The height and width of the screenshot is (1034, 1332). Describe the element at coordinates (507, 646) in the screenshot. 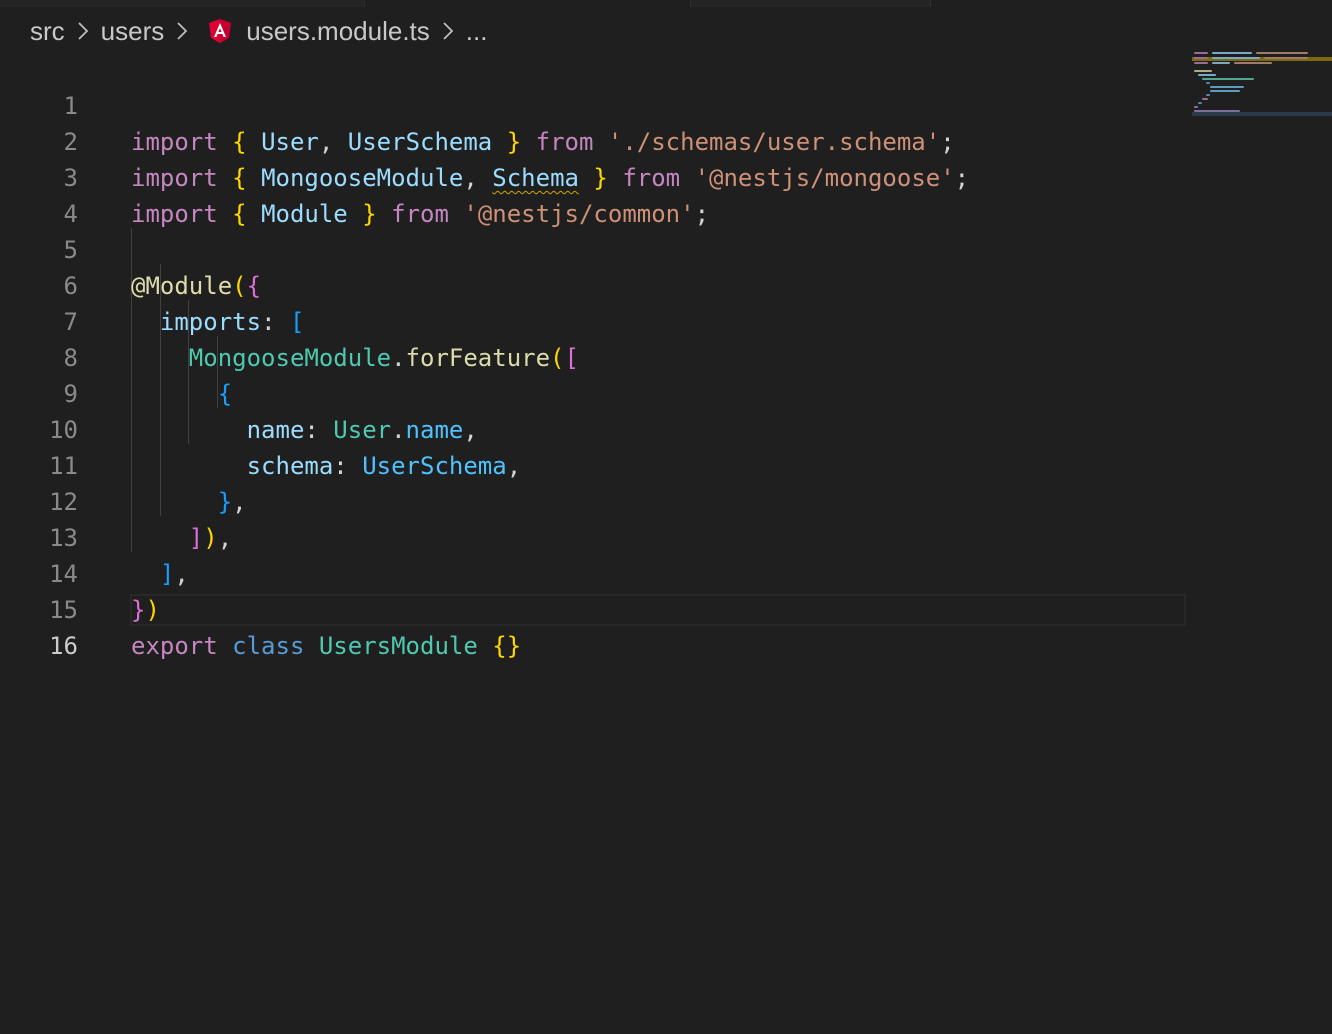

I see `token-bracket: {}` at that location.